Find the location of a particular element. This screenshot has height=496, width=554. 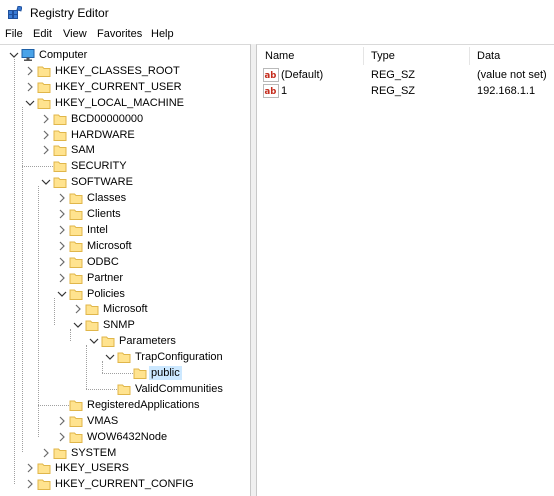

tree-node-hkey-local-machine: HKEY_LOCAL_MACHINE is located at coordinates (135, 103).